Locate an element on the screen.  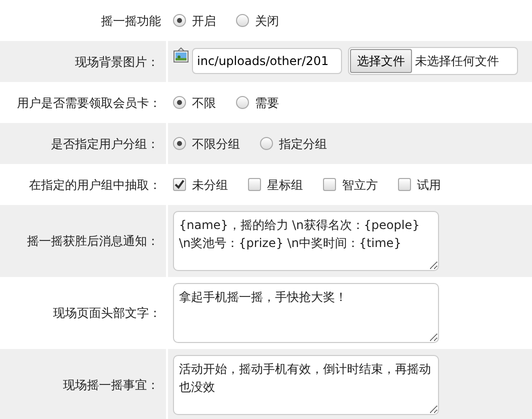
option-label: 需要 is located at coordinates (267, 103).